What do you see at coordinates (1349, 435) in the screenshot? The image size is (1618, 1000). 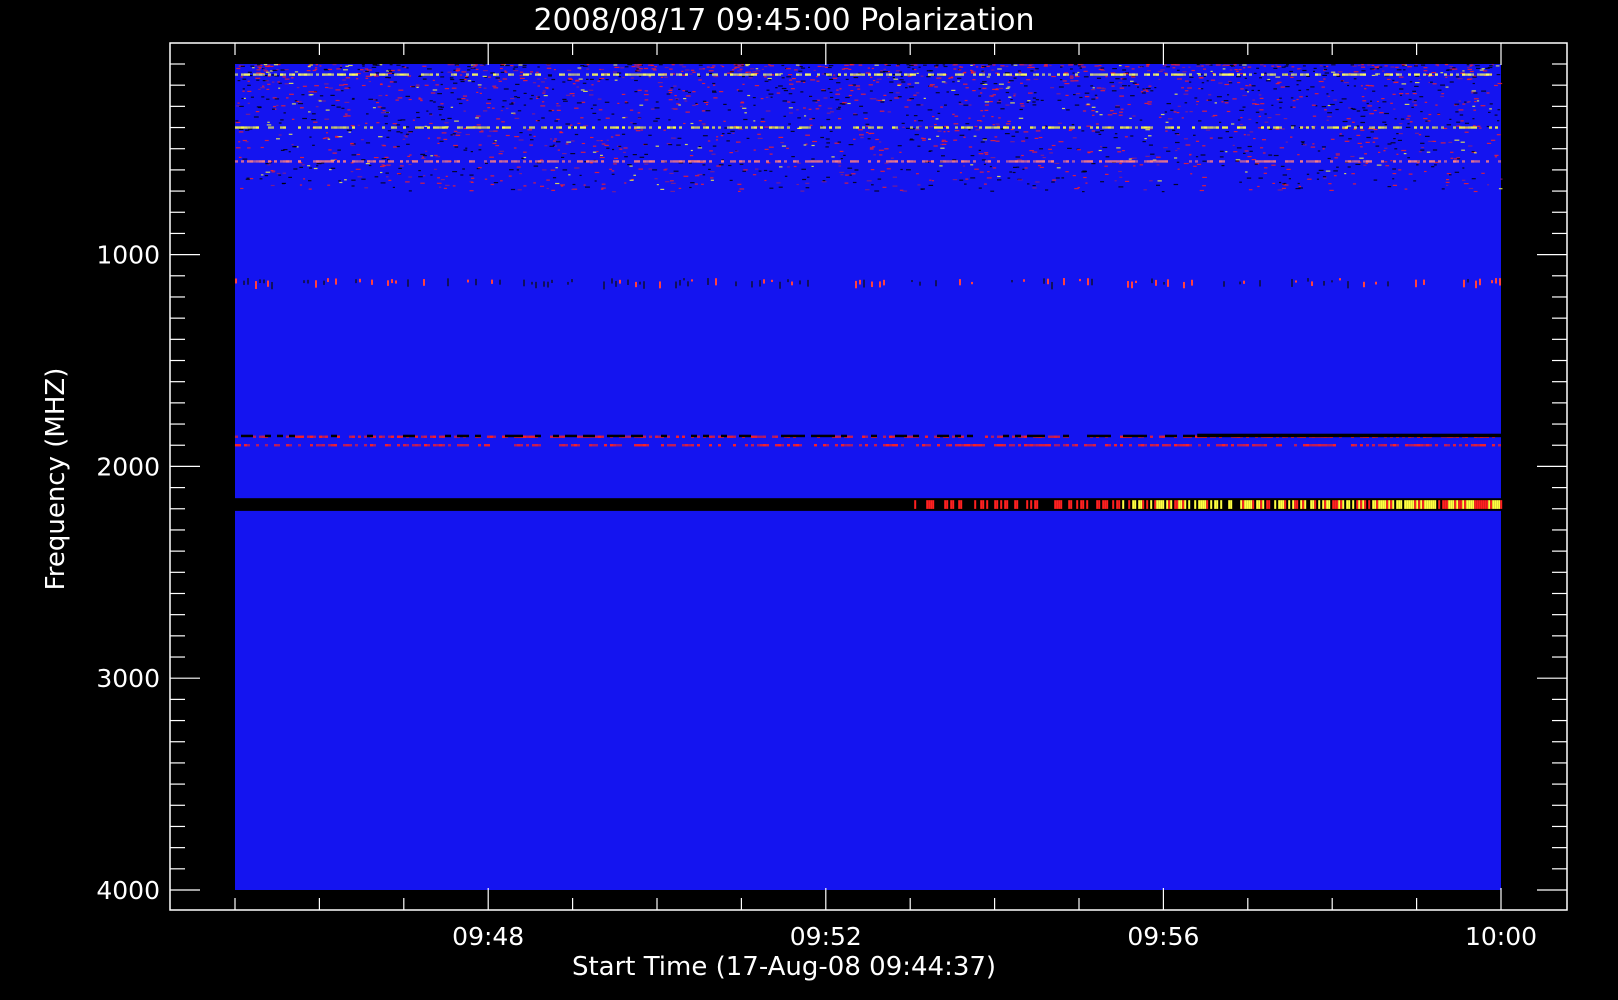 I see `dark-line` at bounding box center [1349, 435].